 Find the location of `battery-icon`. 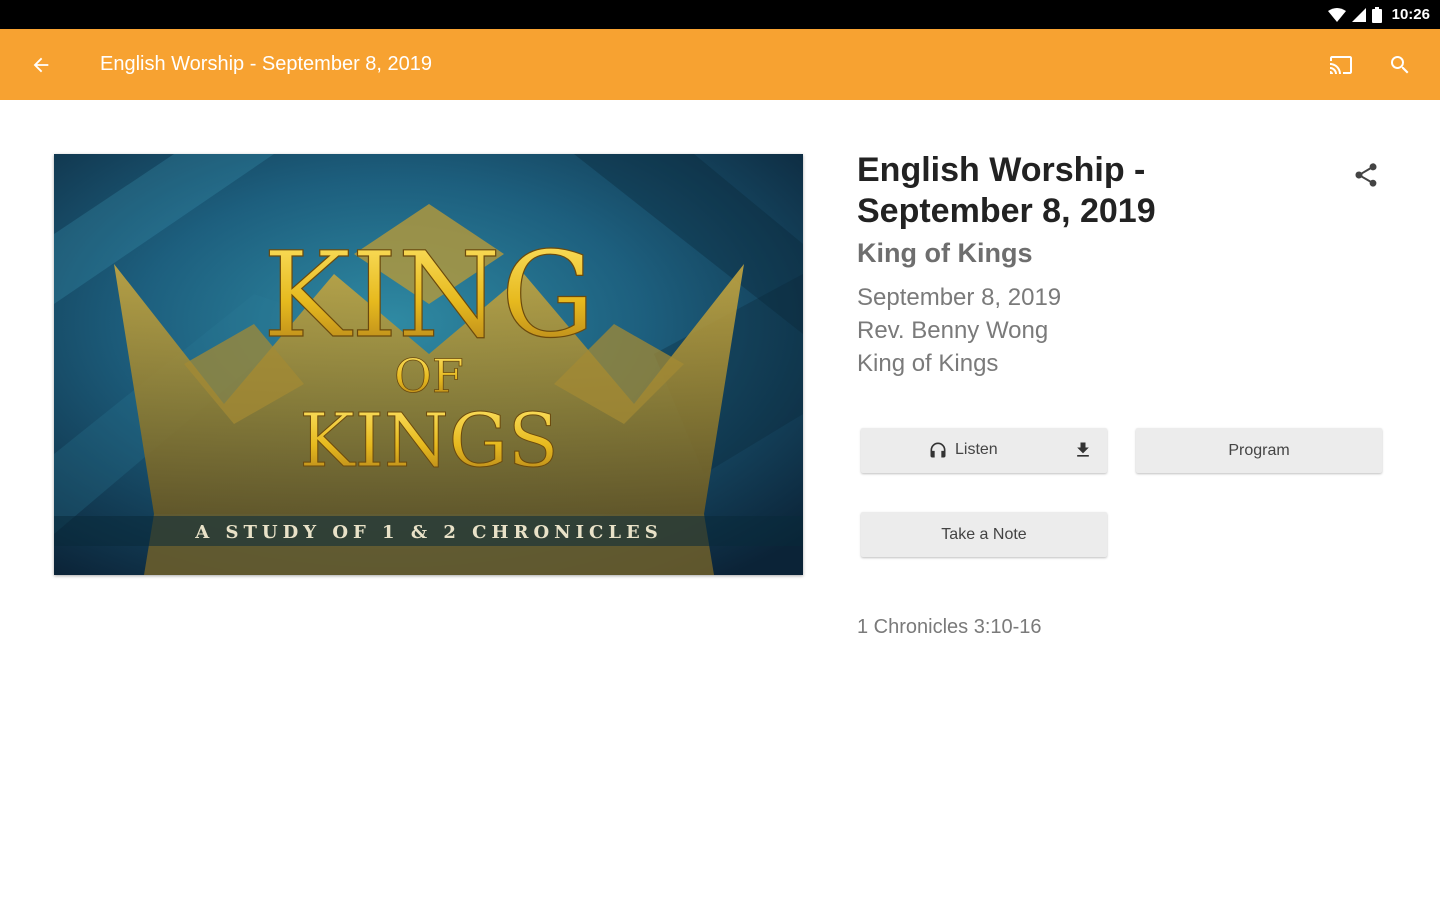

battery-icon is located at coordinates (1376, 14).